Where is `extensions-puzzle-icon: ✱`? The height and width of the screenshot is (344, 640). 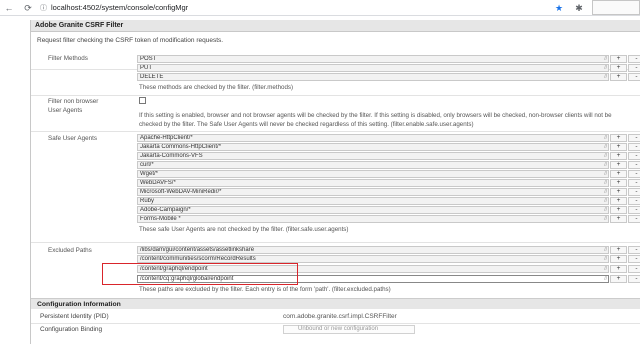 extensions-puzzle-icon: ✱ is located at coordinates (579, 8).